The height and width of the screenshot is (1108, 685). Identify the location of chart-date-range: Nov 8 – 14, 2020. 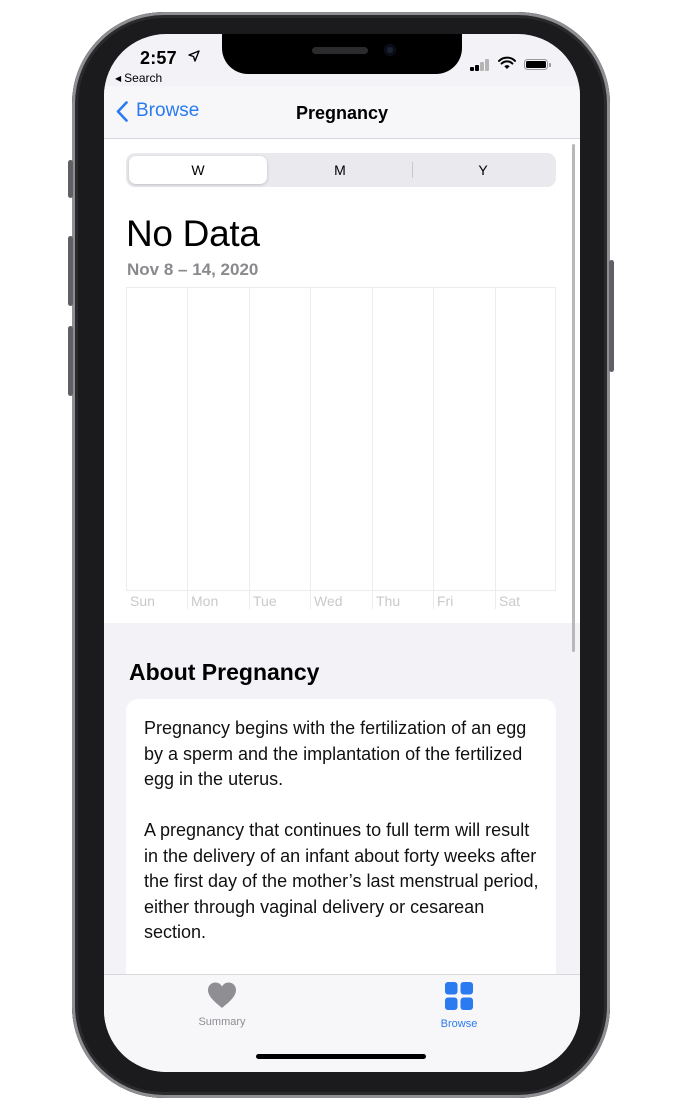
(193, 269).